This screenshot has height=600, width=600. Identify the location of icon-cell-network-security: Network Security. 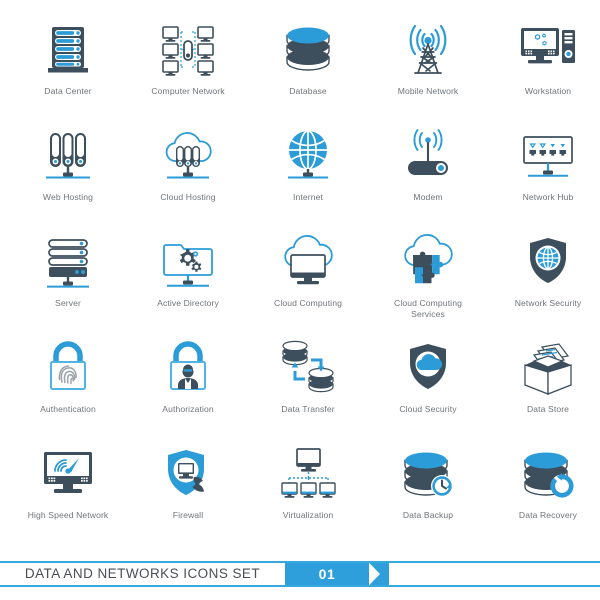
(544, 283).